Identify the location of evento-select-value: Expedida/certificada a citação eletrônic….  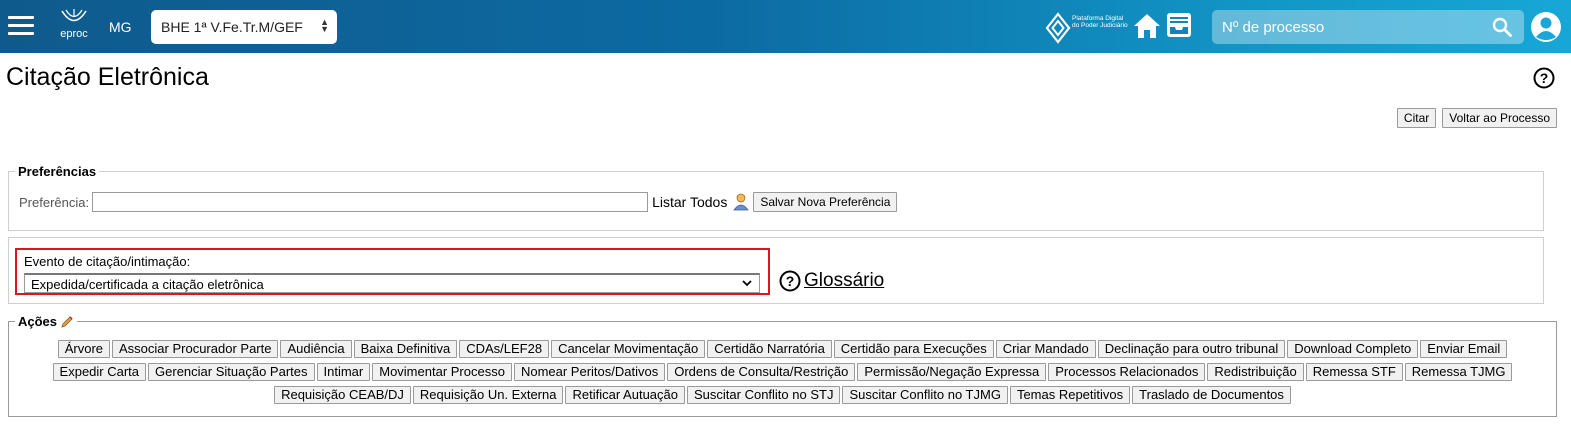
(147, 284).